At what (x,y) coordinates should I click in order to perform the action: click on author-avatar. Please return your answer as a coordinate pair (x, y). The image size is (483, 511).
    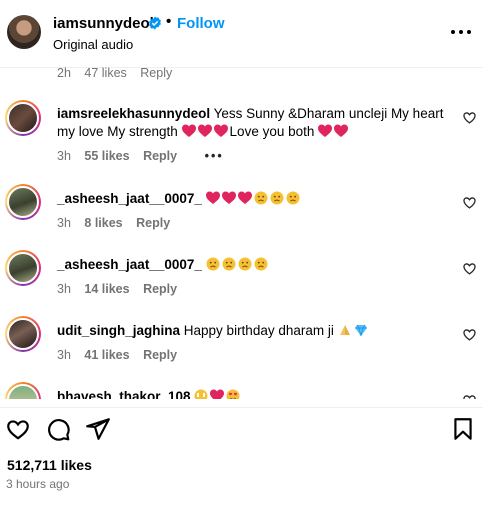
    Looking at the image, I should click on (24, 32).